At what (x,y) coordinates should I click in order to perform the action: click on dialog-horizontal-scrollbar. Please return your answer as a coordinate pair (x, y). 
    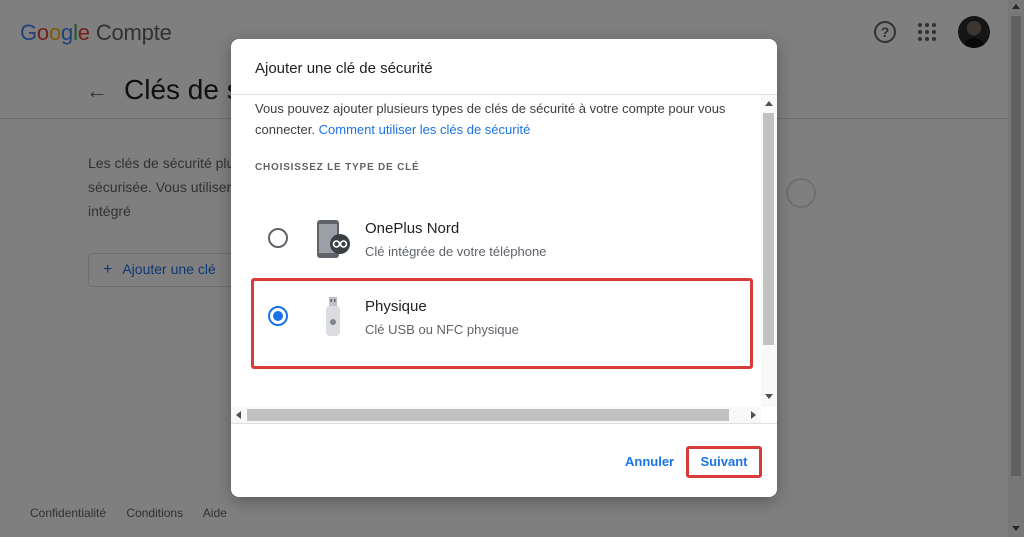
    Looking at the image, I should click on (496, 415).